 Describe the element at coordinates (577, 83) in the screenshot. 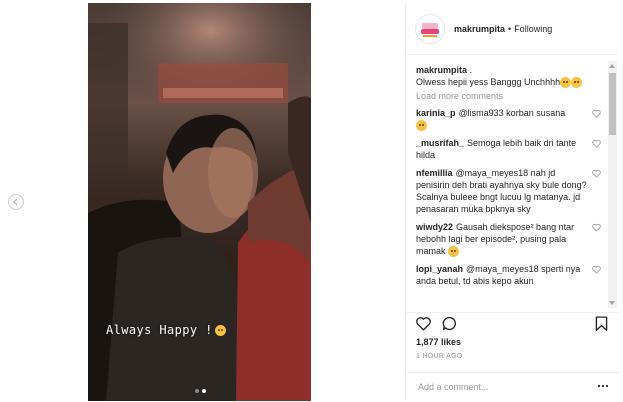

I see `grin-emoji-icon` at that location.